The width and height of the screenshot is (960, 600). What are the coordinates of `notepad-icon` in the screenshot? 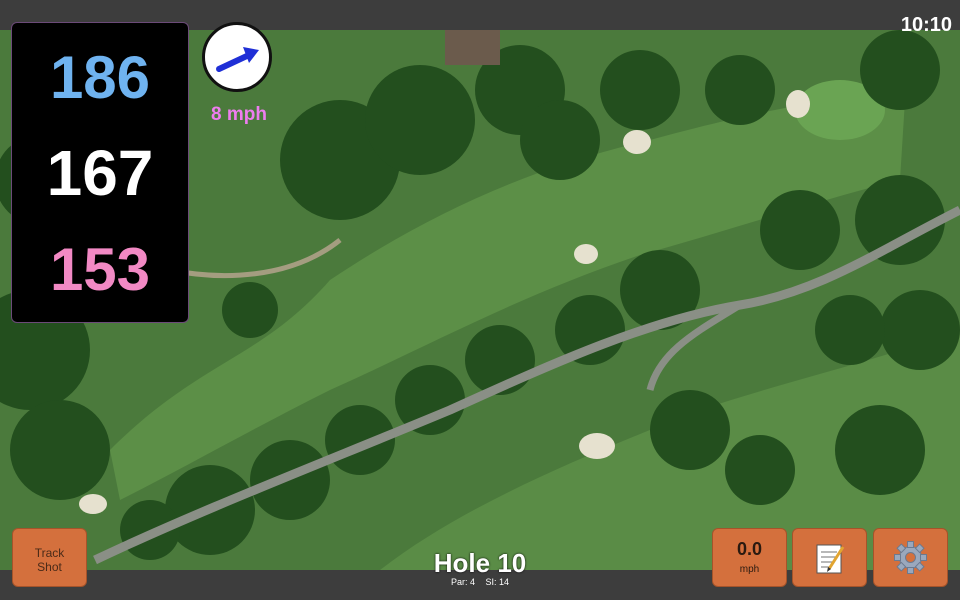 It's located at (830, 559).